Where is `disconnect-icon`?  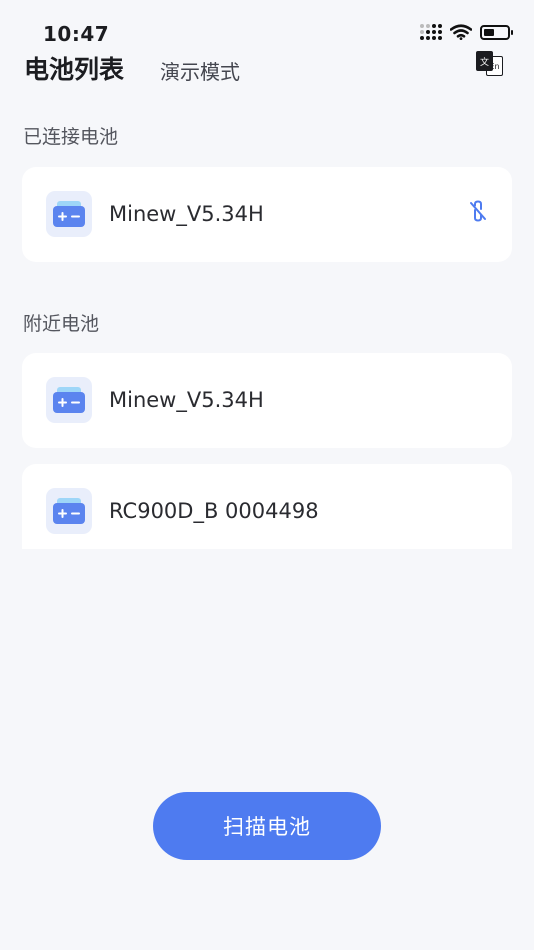
disconnect-icon is located at coordinates (478, 211).